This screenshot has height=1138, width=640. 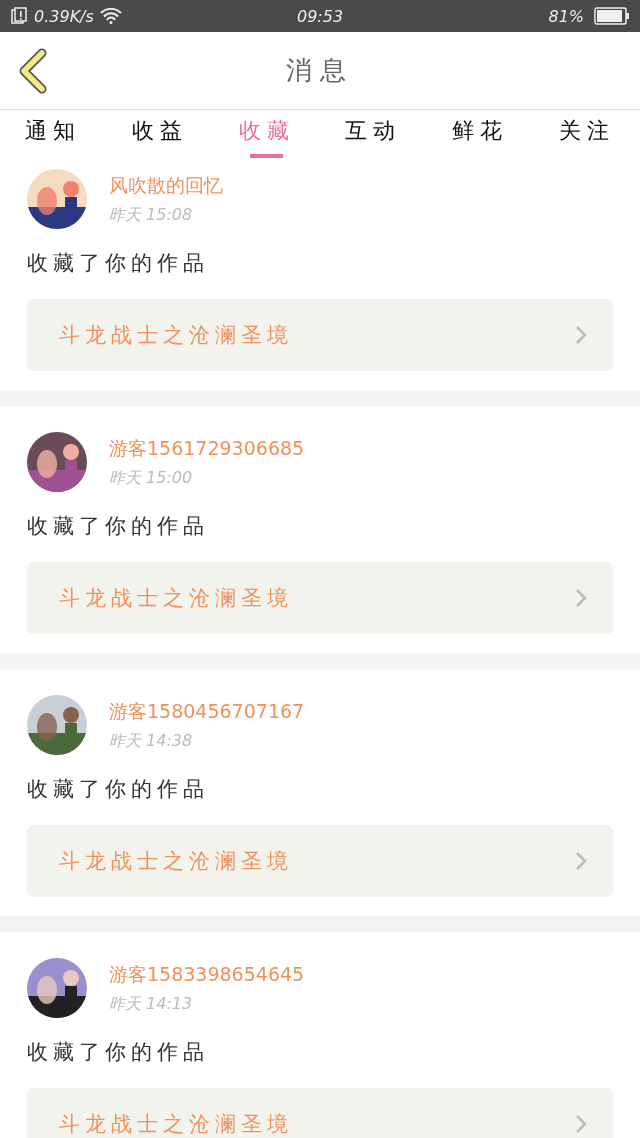 What do you see at coordinates (151, 1004) in the screenshot?
I see `message-time: 昨天 14:13` at bounding box center [151, 1004].